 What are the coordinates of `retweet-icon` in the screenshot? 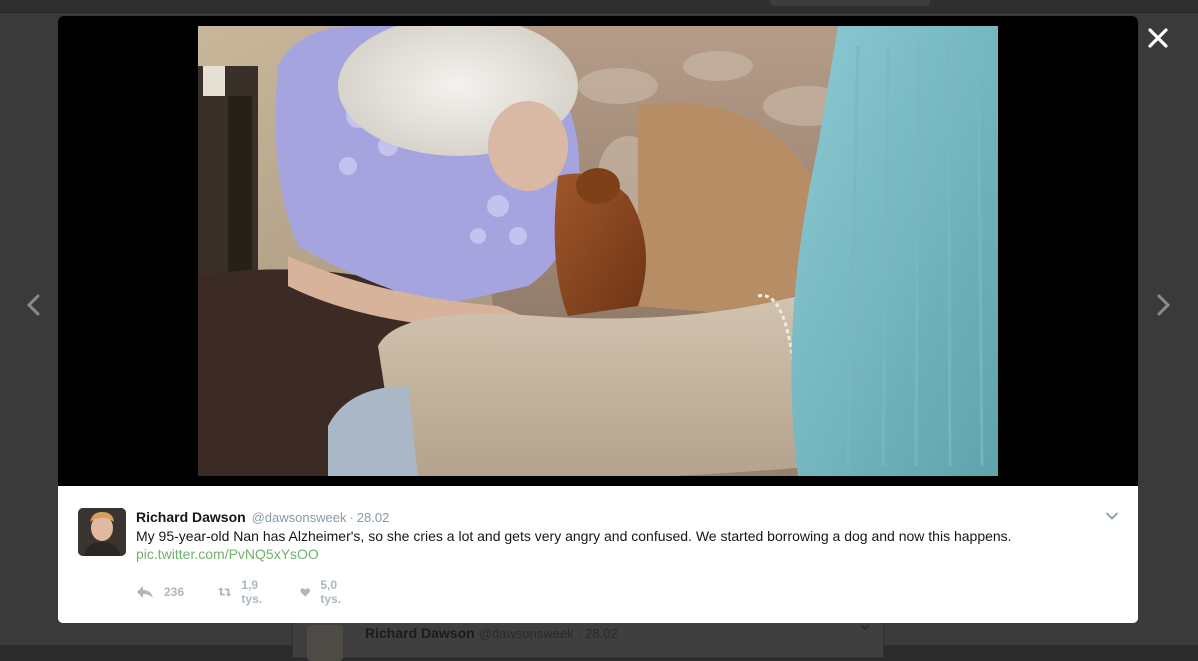 It's located at (225, 592).